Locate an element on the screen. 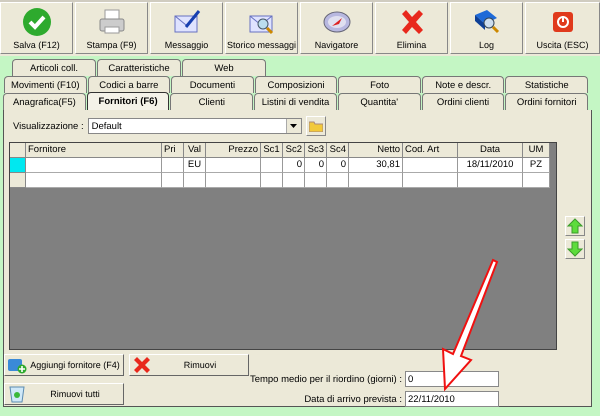  tab: Clienti is located at coordinates (212, 101).